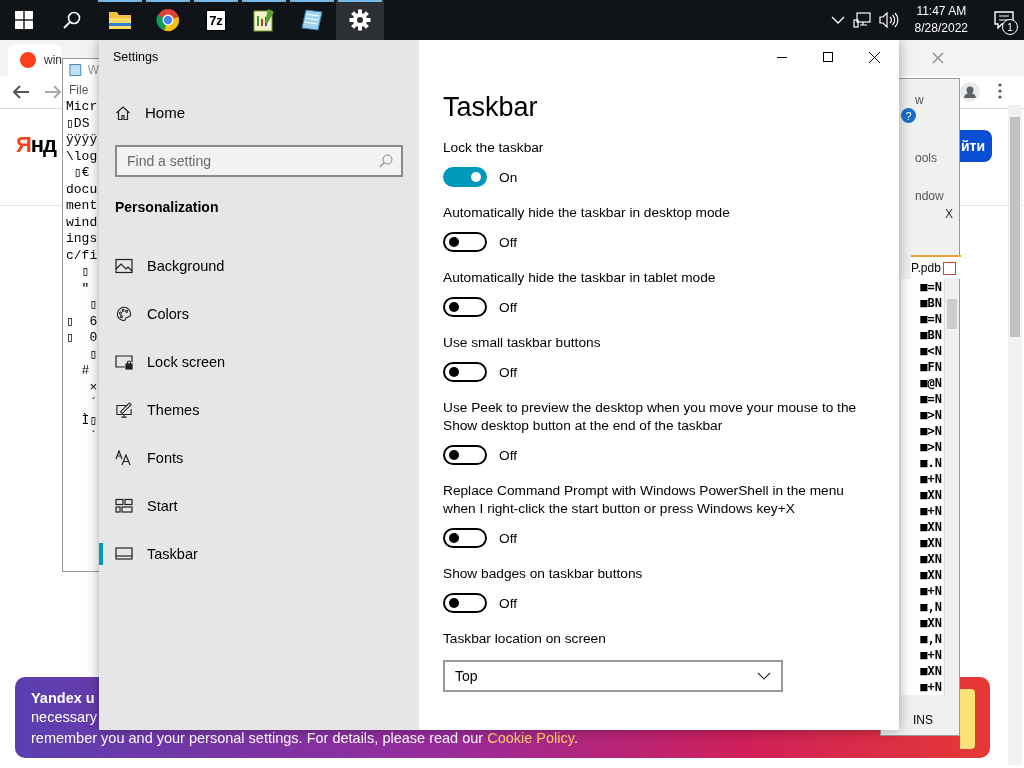  What do you see at coordinates (908, 115) in the screenshot?
I see `help-button: ?` at bounding box center [908, 115].